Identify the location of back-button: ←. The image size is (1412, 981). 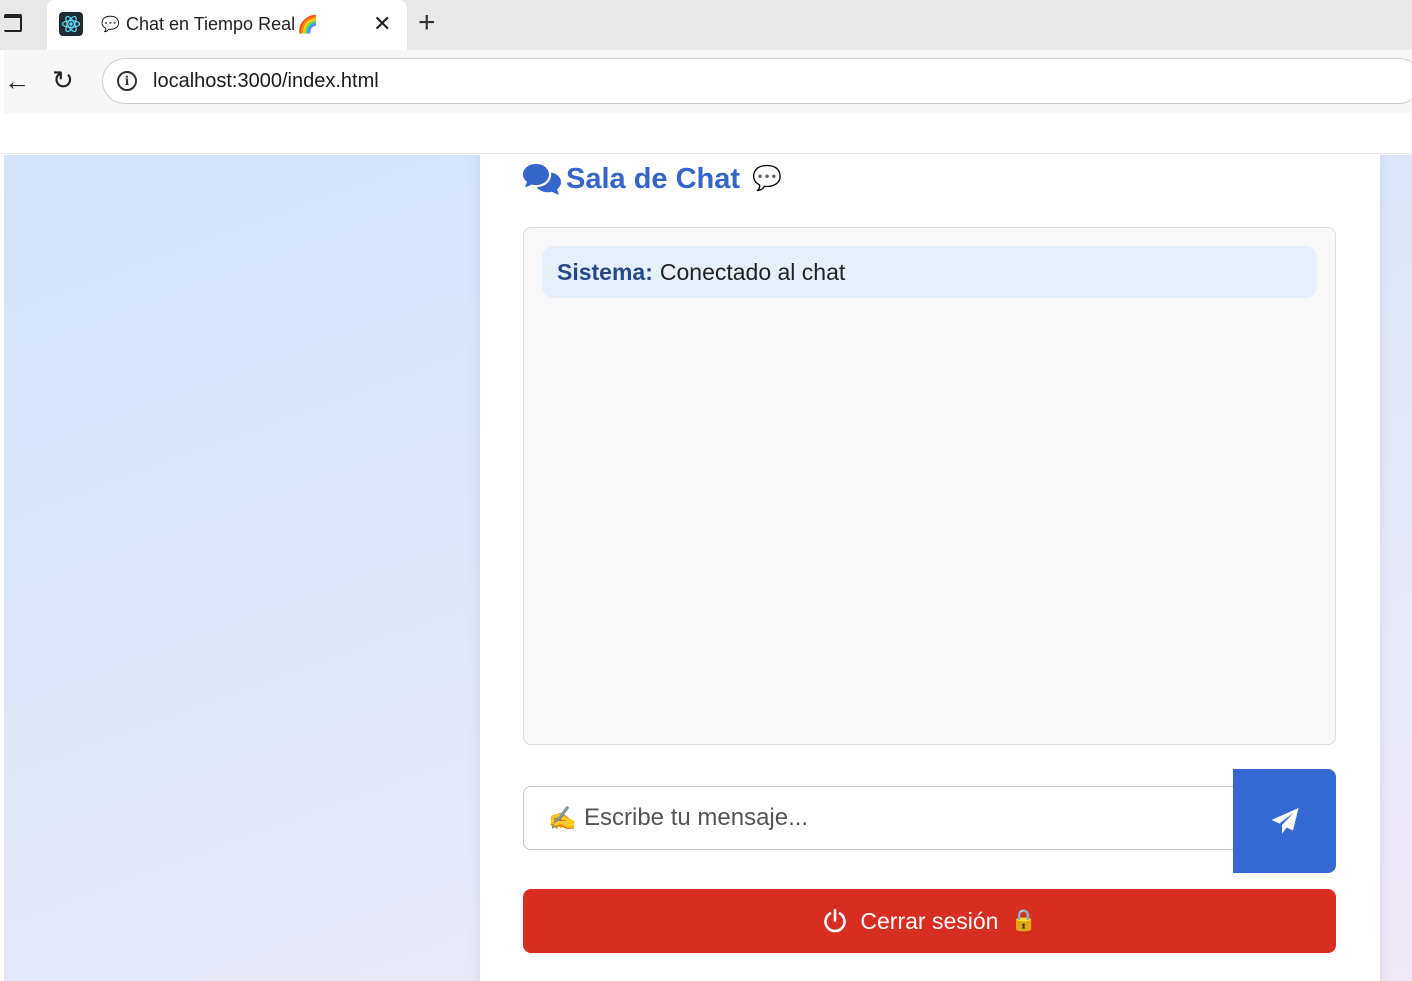
(17, 81).